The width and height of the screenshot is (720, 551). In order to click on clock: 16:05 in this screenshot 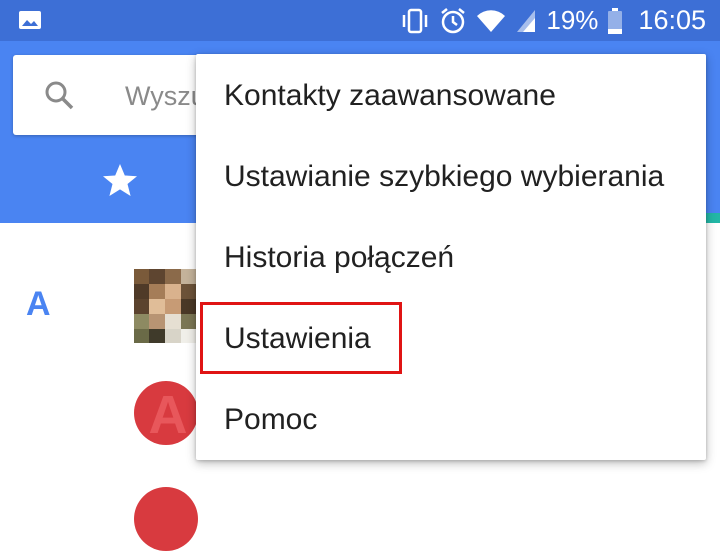, I will do `click(672, 20)`.